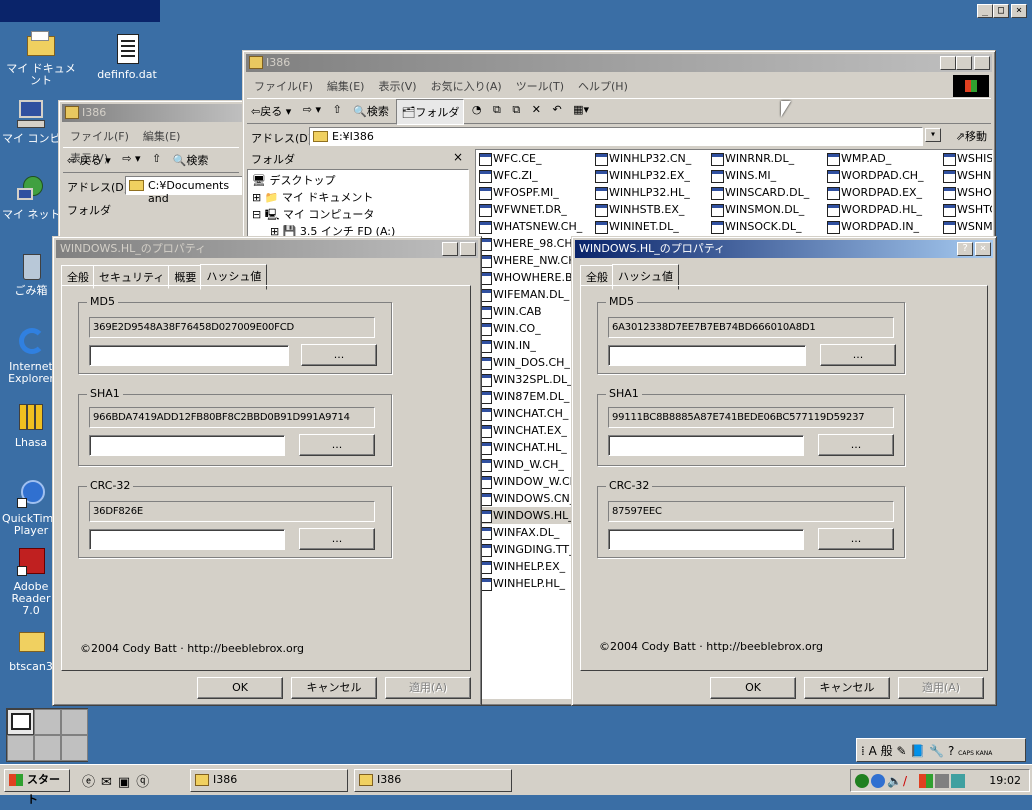 This screenshot has height=810, width=1032. Describe the element at coordinates (162, 136) in the screenshot. I see `menu-edit: 編集(E)` at that location.